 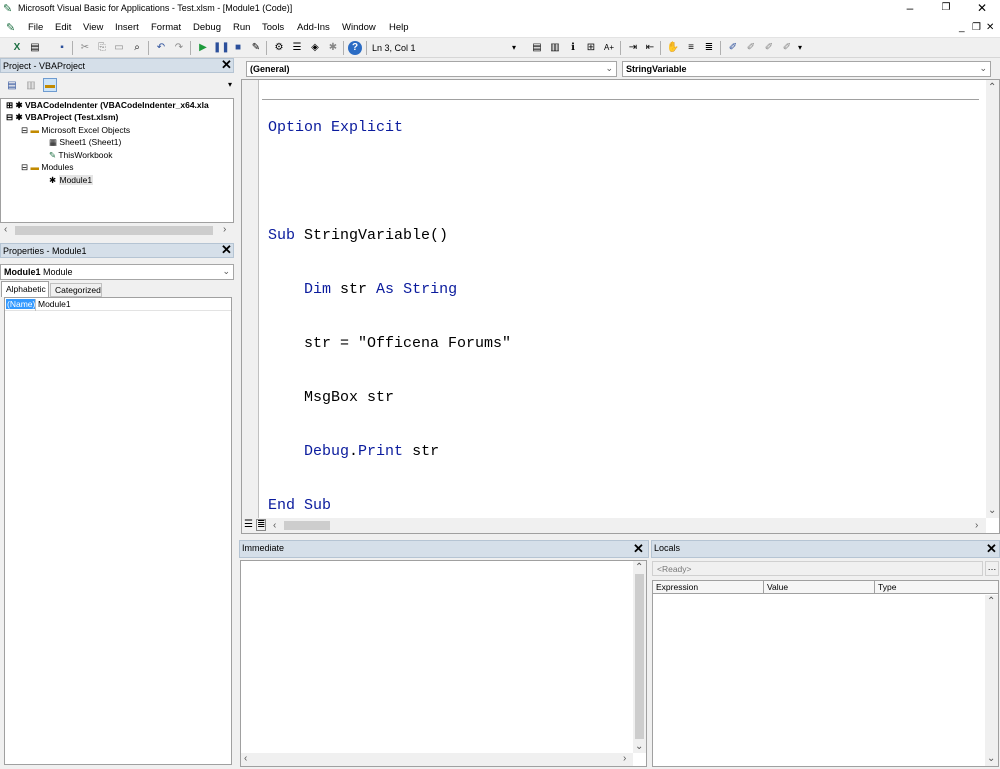 I want to click on mdi-minimize-icon: _, so click(x=962, y=27).